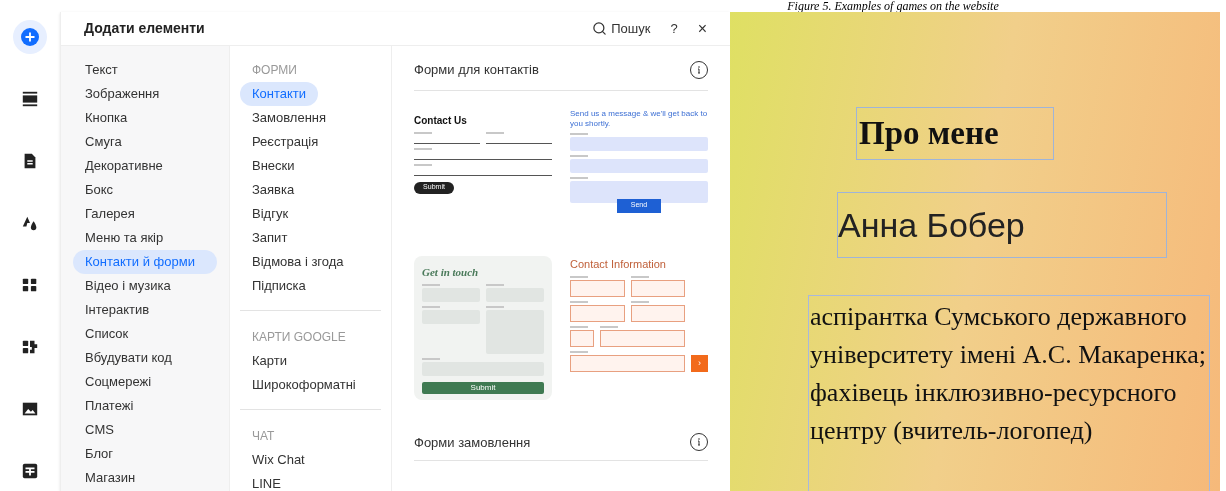  Describe the element at coordinates (263, 436) in the screenshot. I see `section-heading: ЧАТ` at that location.